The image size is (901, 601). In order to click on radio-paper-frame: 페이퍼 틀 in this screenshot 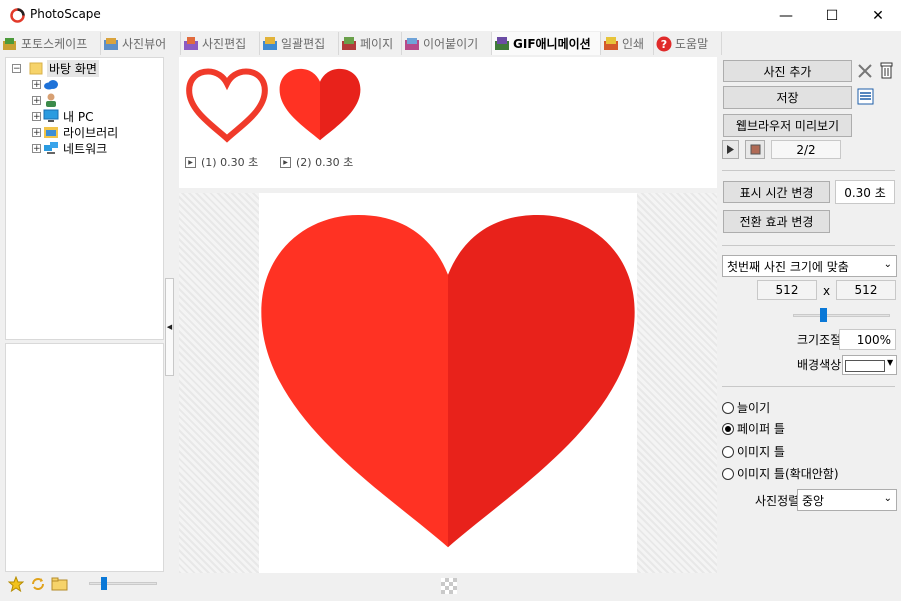, I will do `click(753, 428)`.